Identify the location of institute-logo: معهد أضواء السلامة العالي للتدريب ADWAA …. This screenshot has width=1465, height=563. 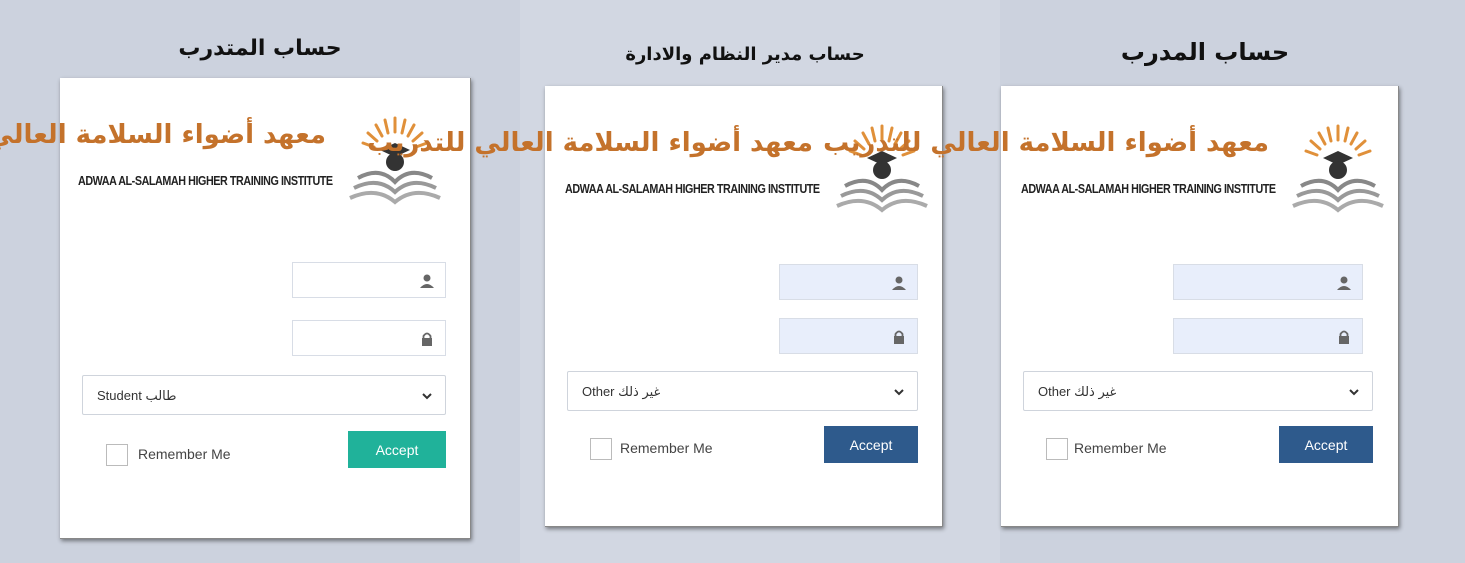
(1107, 175).